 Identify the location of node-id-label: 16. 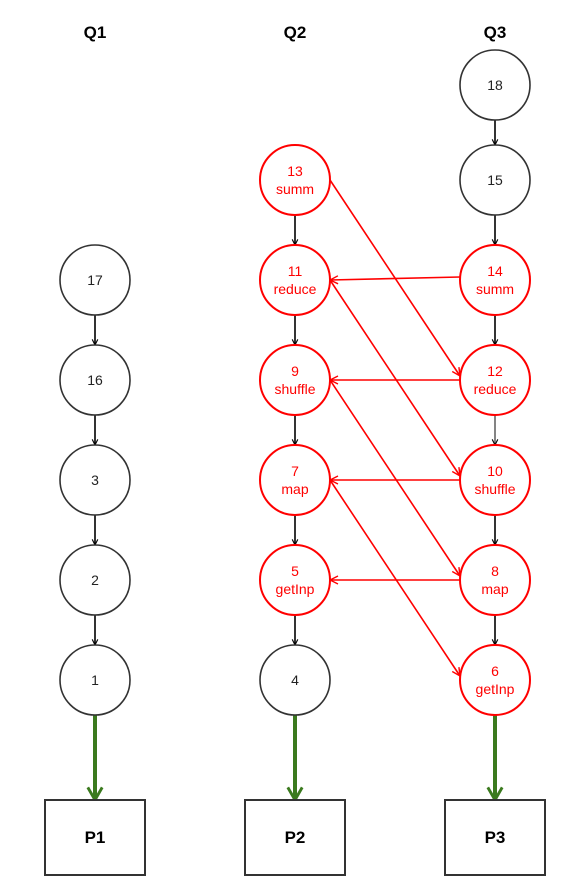
(95, 380).